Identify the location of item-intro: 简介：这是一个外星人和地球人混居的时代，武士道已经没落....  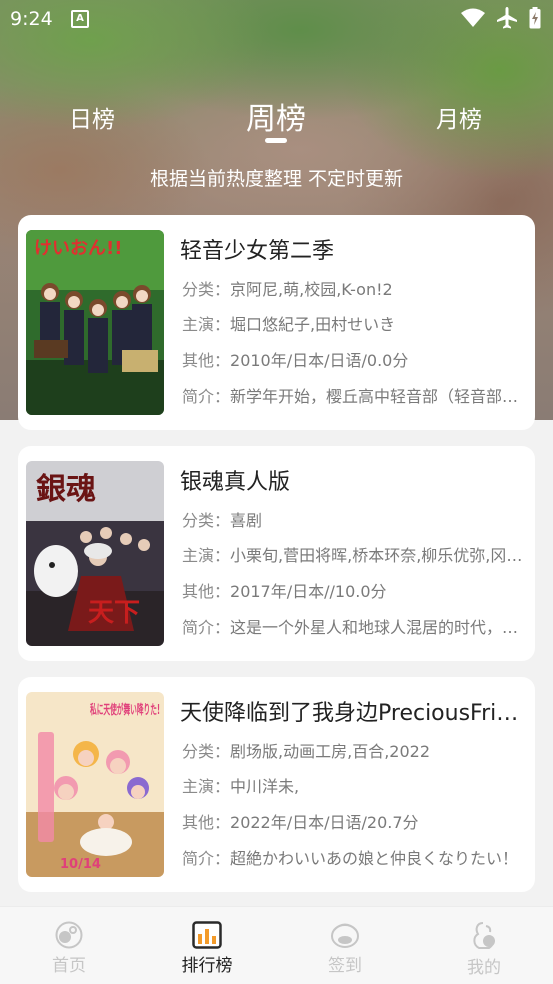
(354, 626).